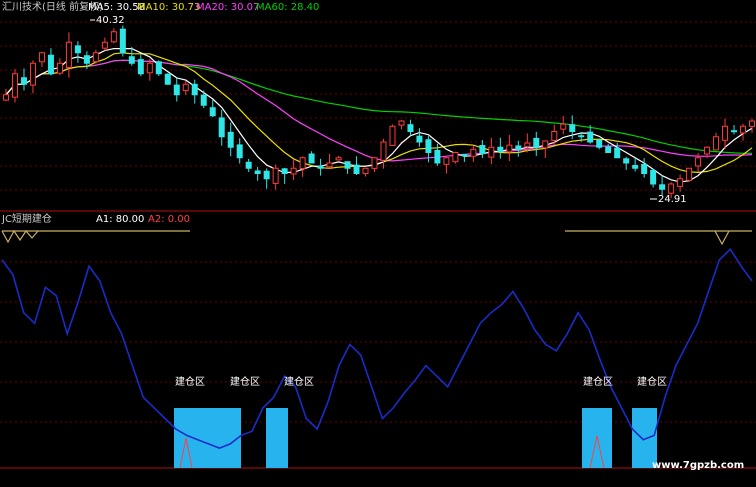 The width and height of the screenshot is (756, 487). What do you see at coordinates (26, 218) in the screenshot?
I see `oscillator-title: JC短期建仓` at bounding box center [26, 218].